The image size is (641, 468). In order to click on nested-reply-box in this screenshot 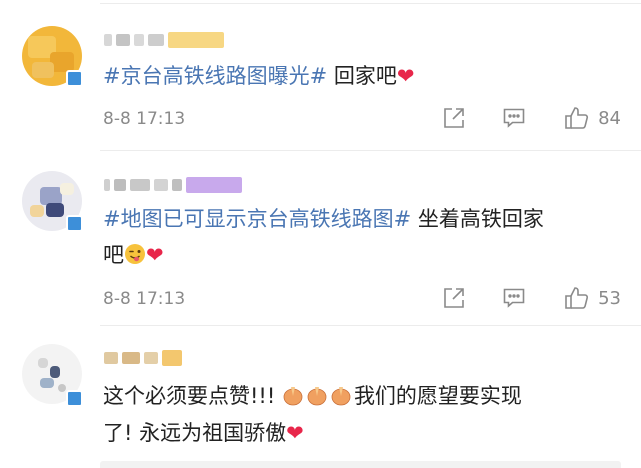, I will do `click(360, 464)`.